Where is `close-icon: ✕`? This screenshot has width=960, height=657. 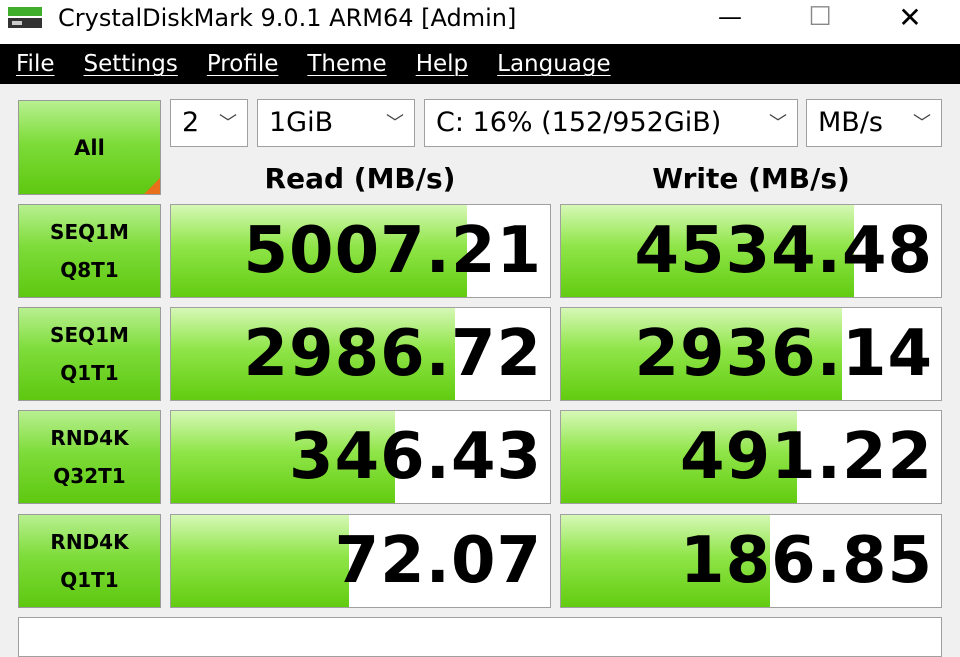
close-icon: ✕ is located at coordinates (910, 17).